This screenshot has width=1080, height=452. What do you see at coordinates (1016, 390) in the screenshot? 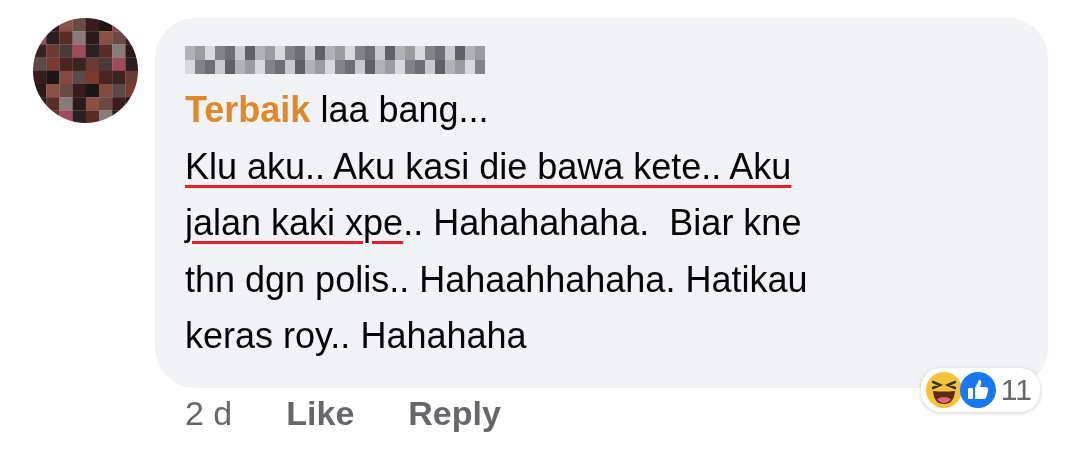
I see `reaction-count: 11` at bounding box center [1016, 390].